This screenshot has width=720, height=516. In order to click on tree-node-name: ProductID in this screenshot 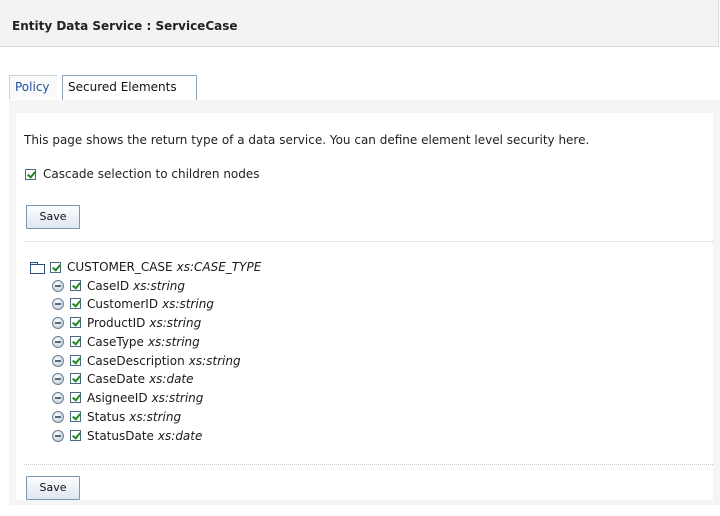, I will do `click(116, 322)`.